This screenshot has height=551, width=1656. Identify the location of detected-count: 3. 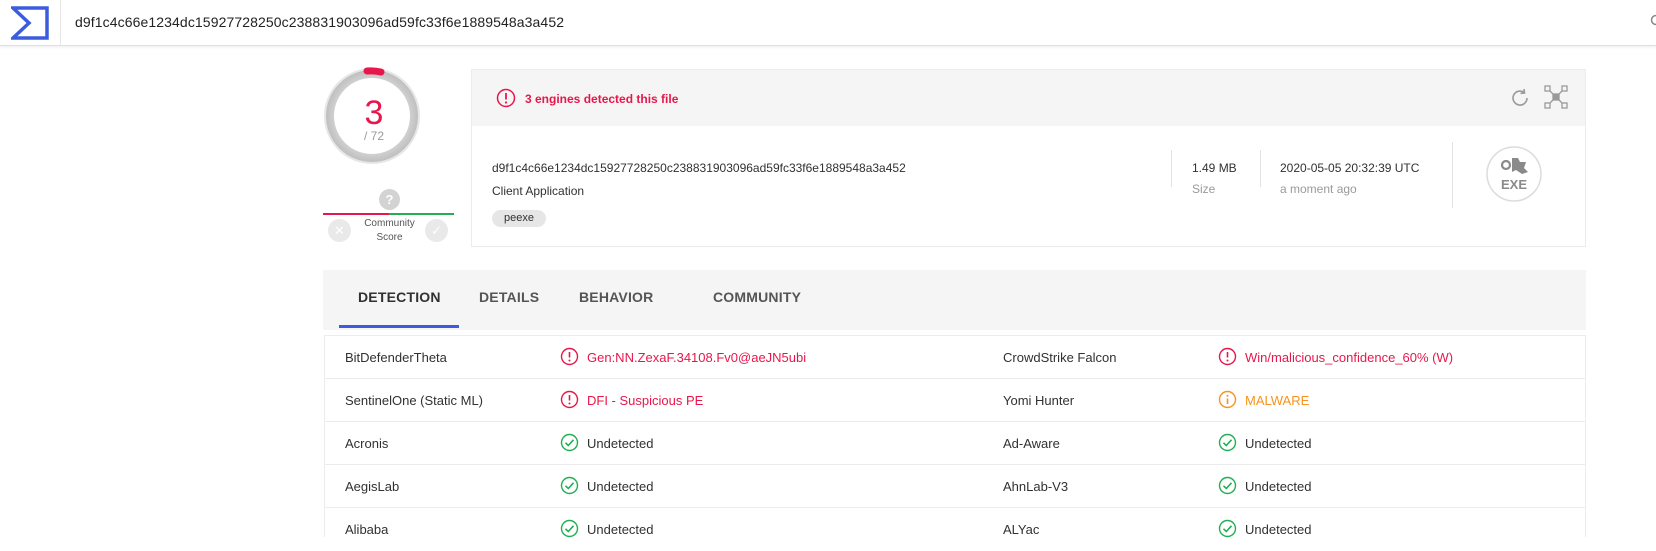
(374, 113).